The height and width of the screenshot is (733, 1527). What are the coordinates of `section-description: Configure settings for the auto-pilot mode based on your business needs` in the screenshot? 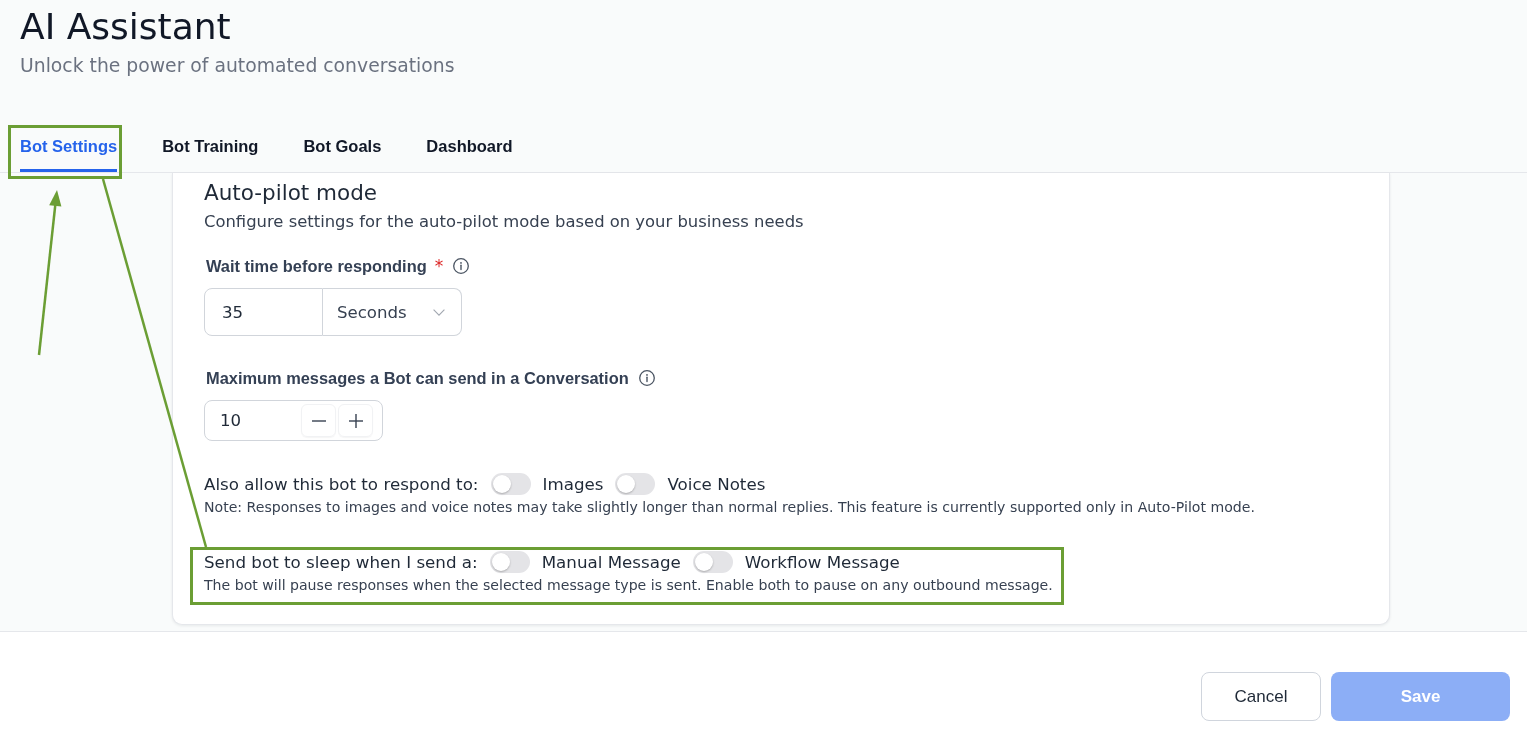 It's located at (504, 222).